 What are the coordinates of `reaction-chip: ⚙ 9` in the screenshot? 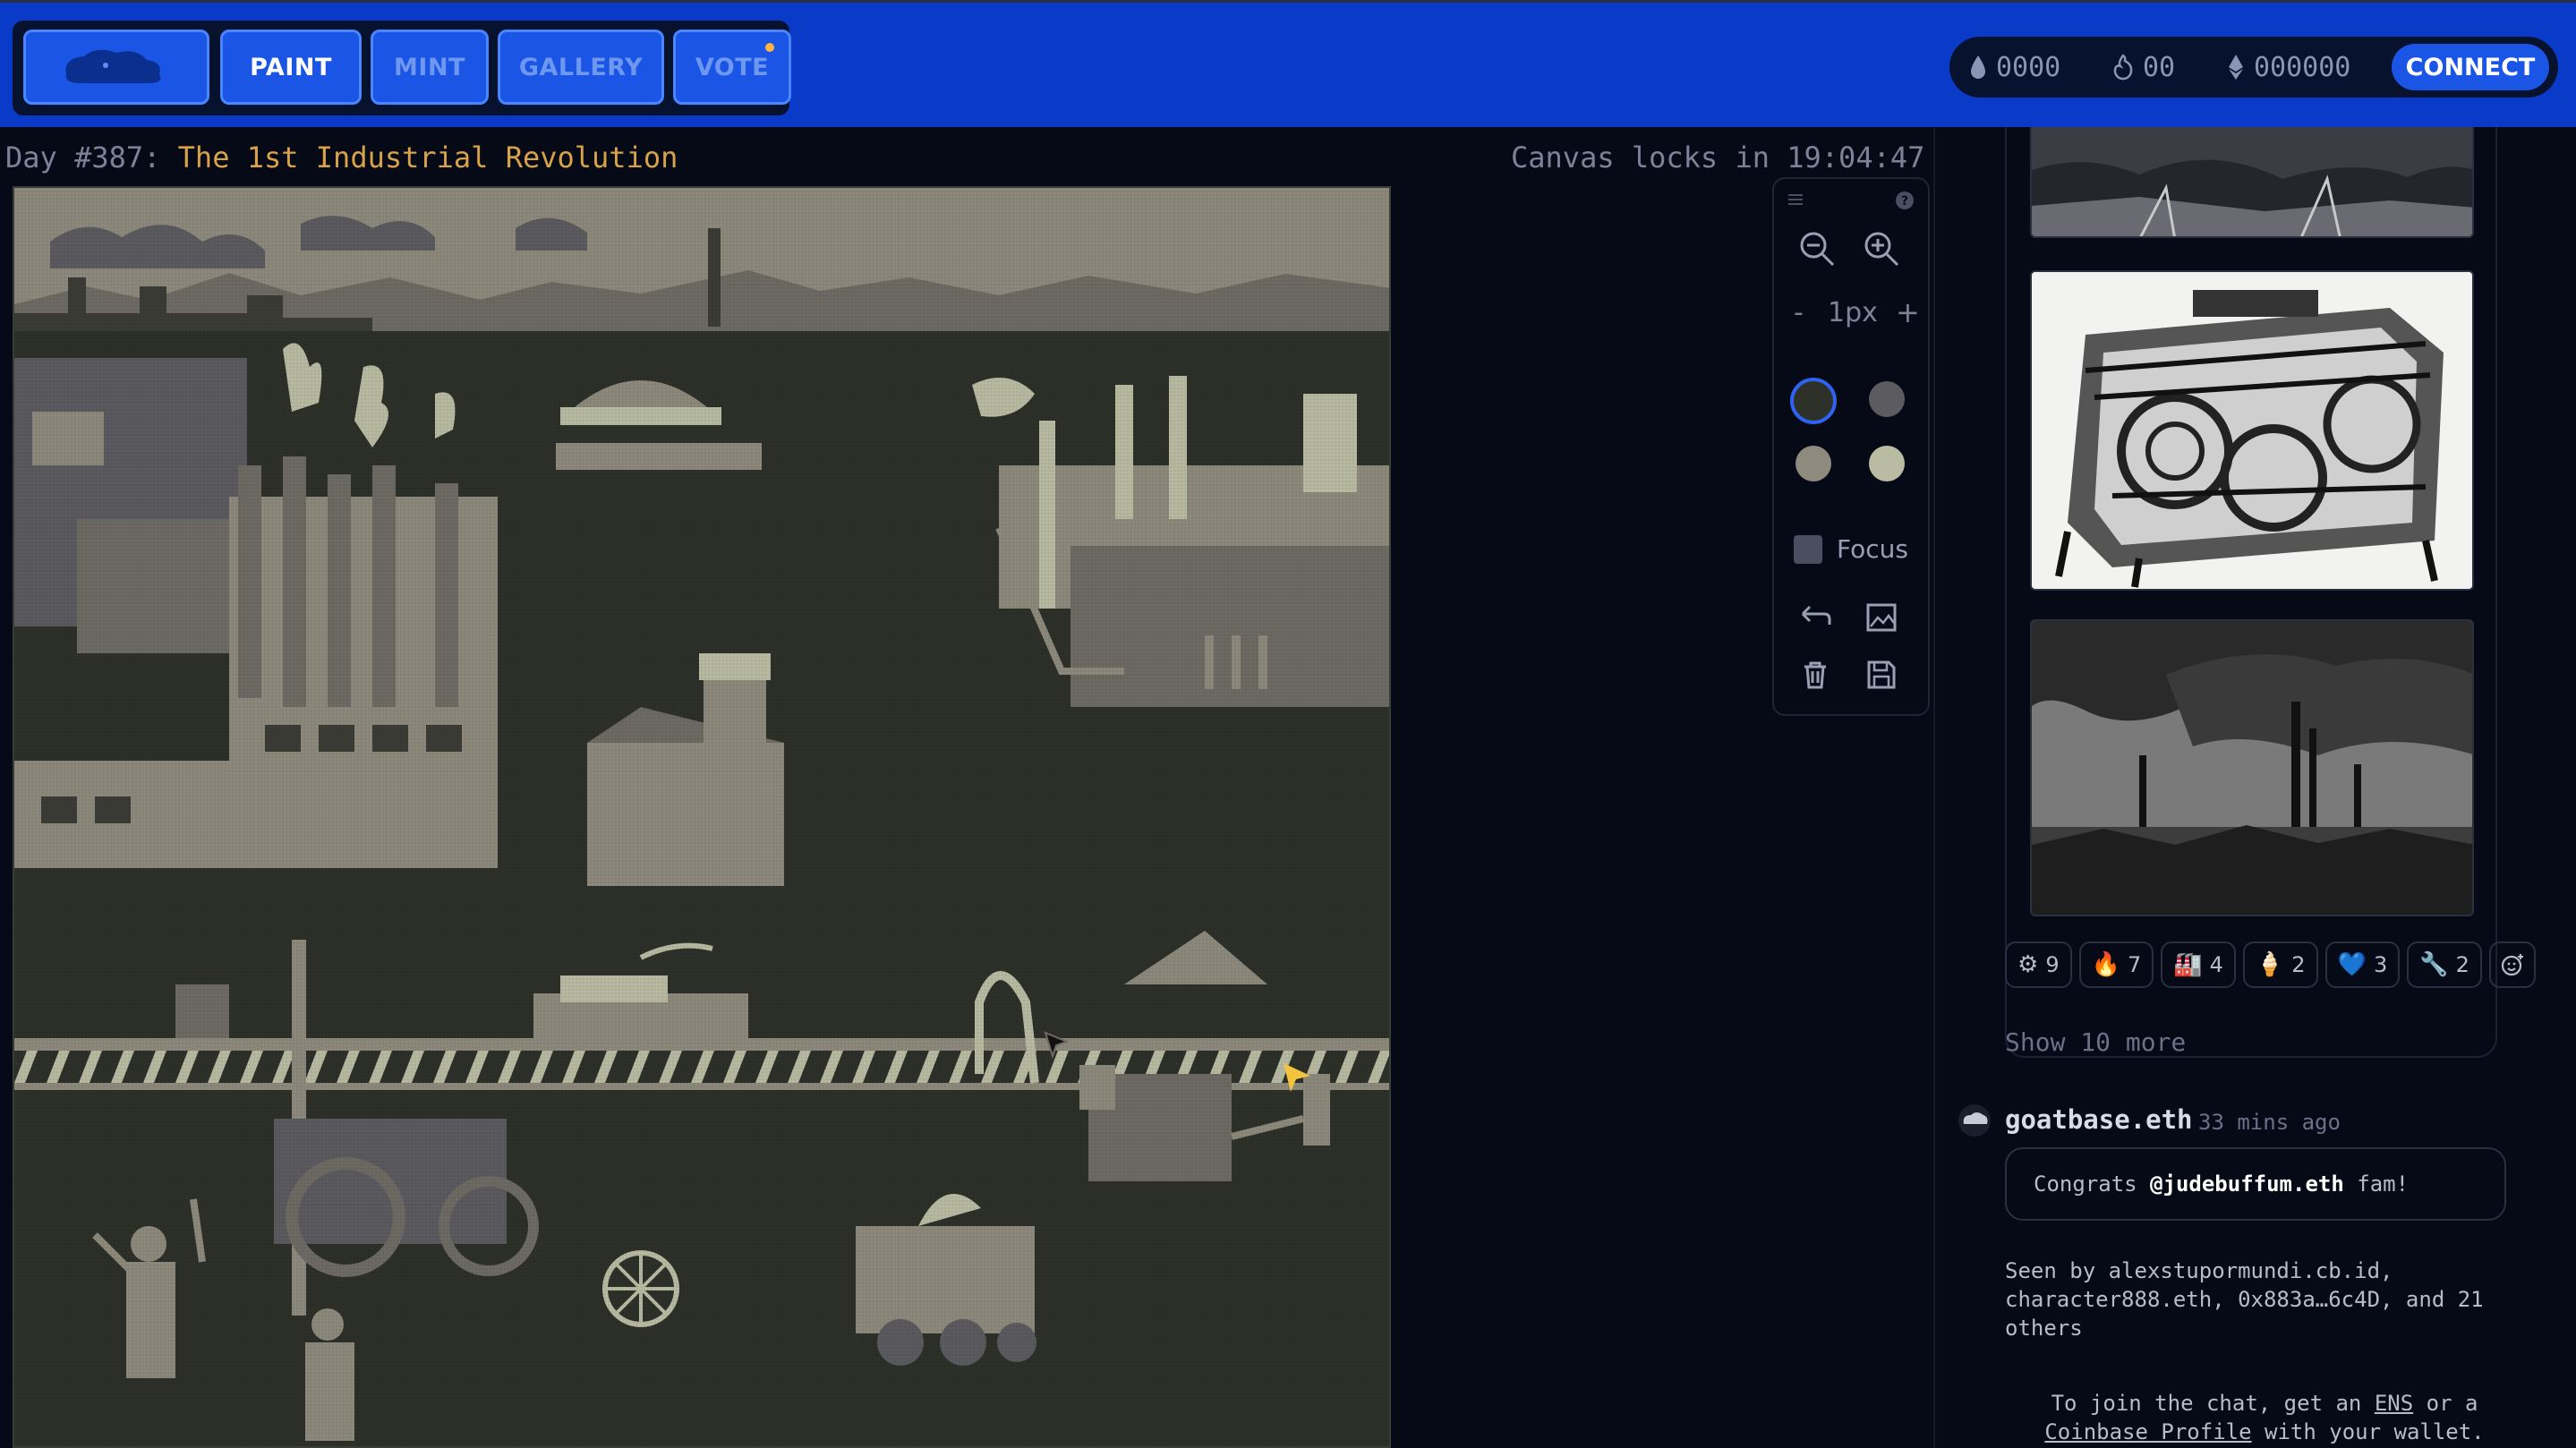 It's located at (2038, 964).